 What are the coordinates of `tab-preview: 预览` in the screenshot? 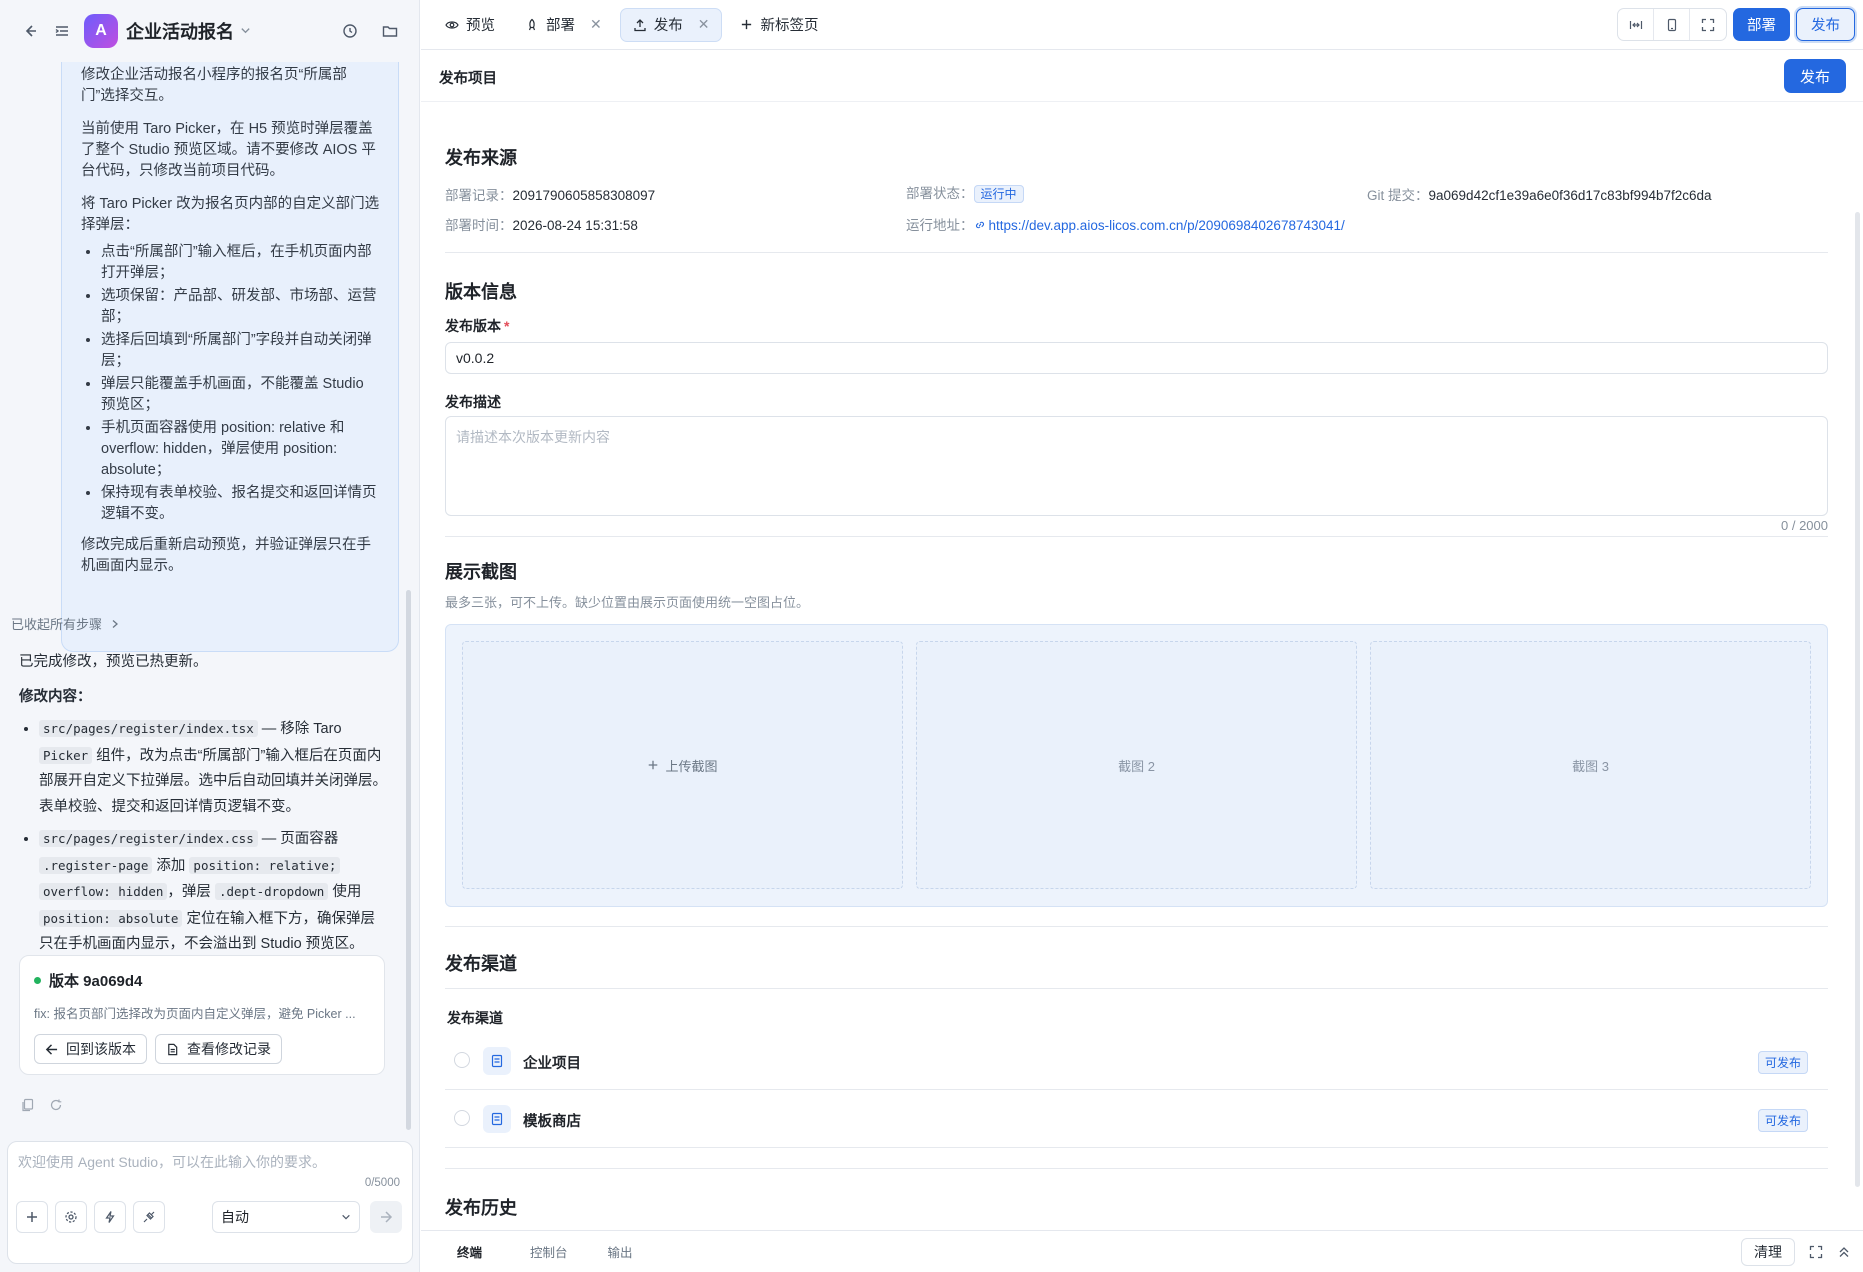 It's located at (470, 25).